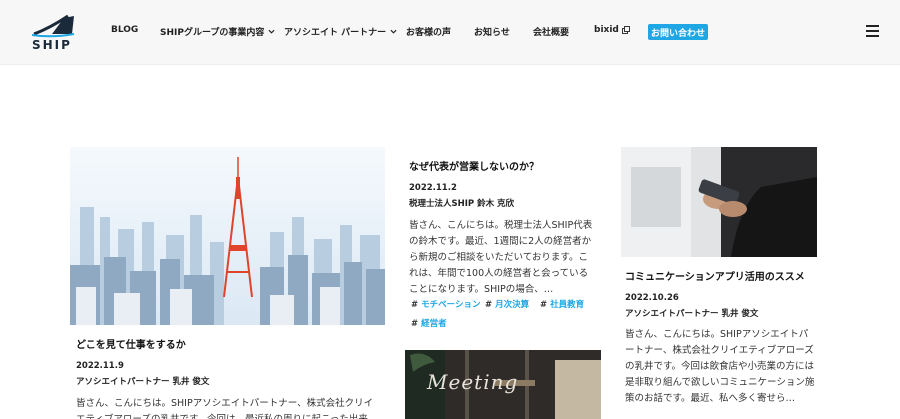 The image size is (900, 419). Describe the element at coordinates (567, 305) in the screenshot. I see `tag-label: 社員教育` at that location.